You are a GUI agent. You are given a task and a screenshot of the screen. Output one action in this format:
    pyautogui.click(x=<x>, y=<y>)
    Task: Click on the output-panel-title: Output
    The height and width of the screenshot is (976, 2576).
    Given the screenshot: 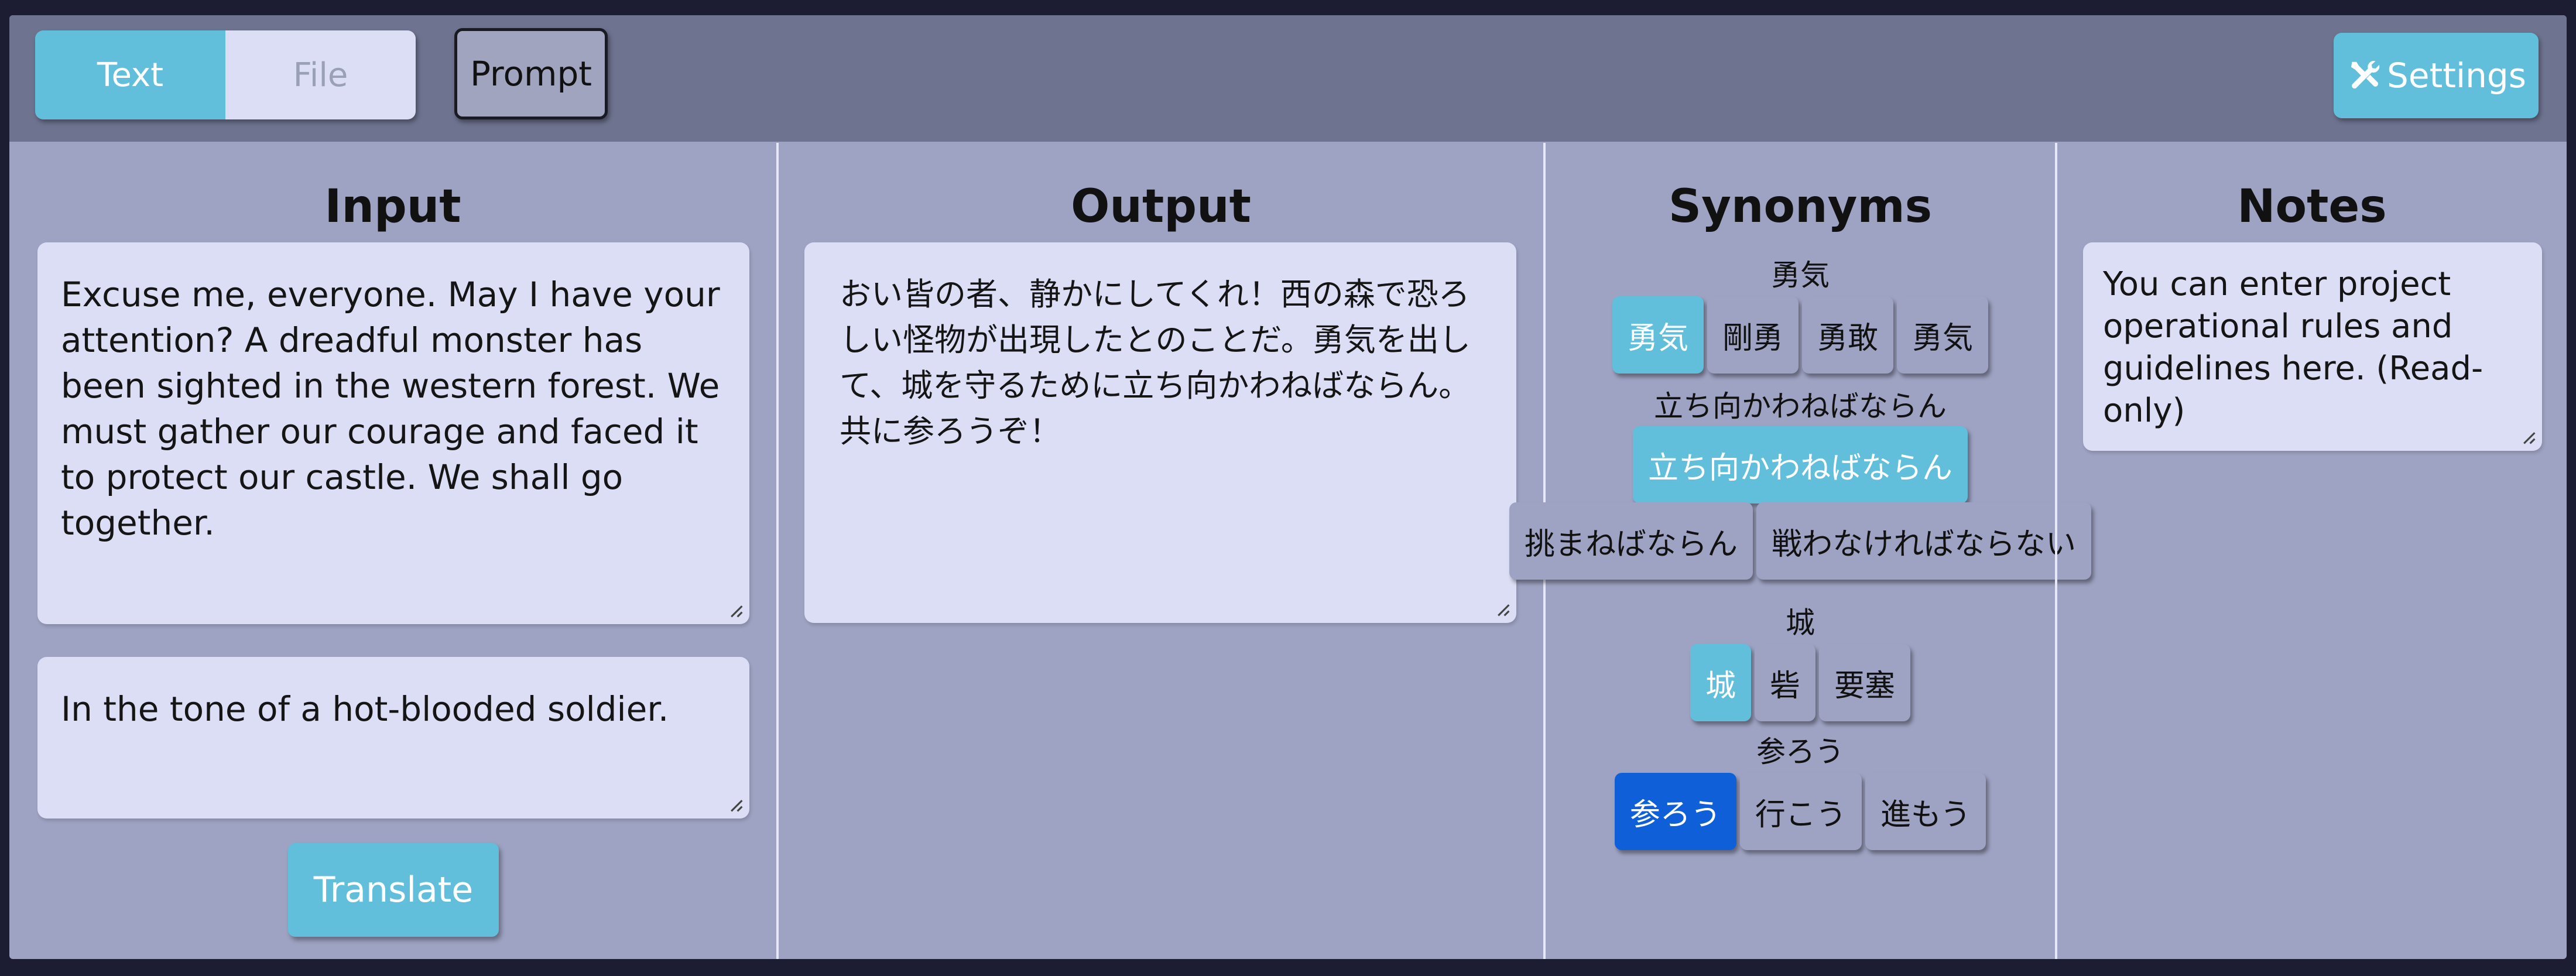 What is the action you would take?
    pyautogui.click(x=1161, y=206)
    